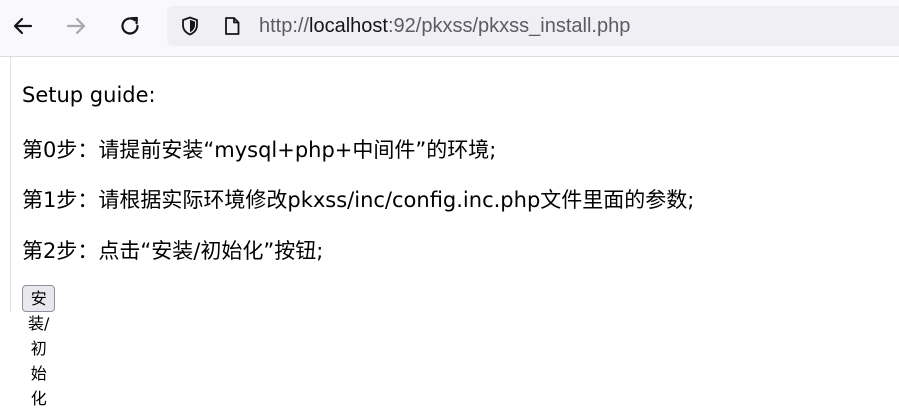  I want to click on url-host: localhost, so click(348, 26).